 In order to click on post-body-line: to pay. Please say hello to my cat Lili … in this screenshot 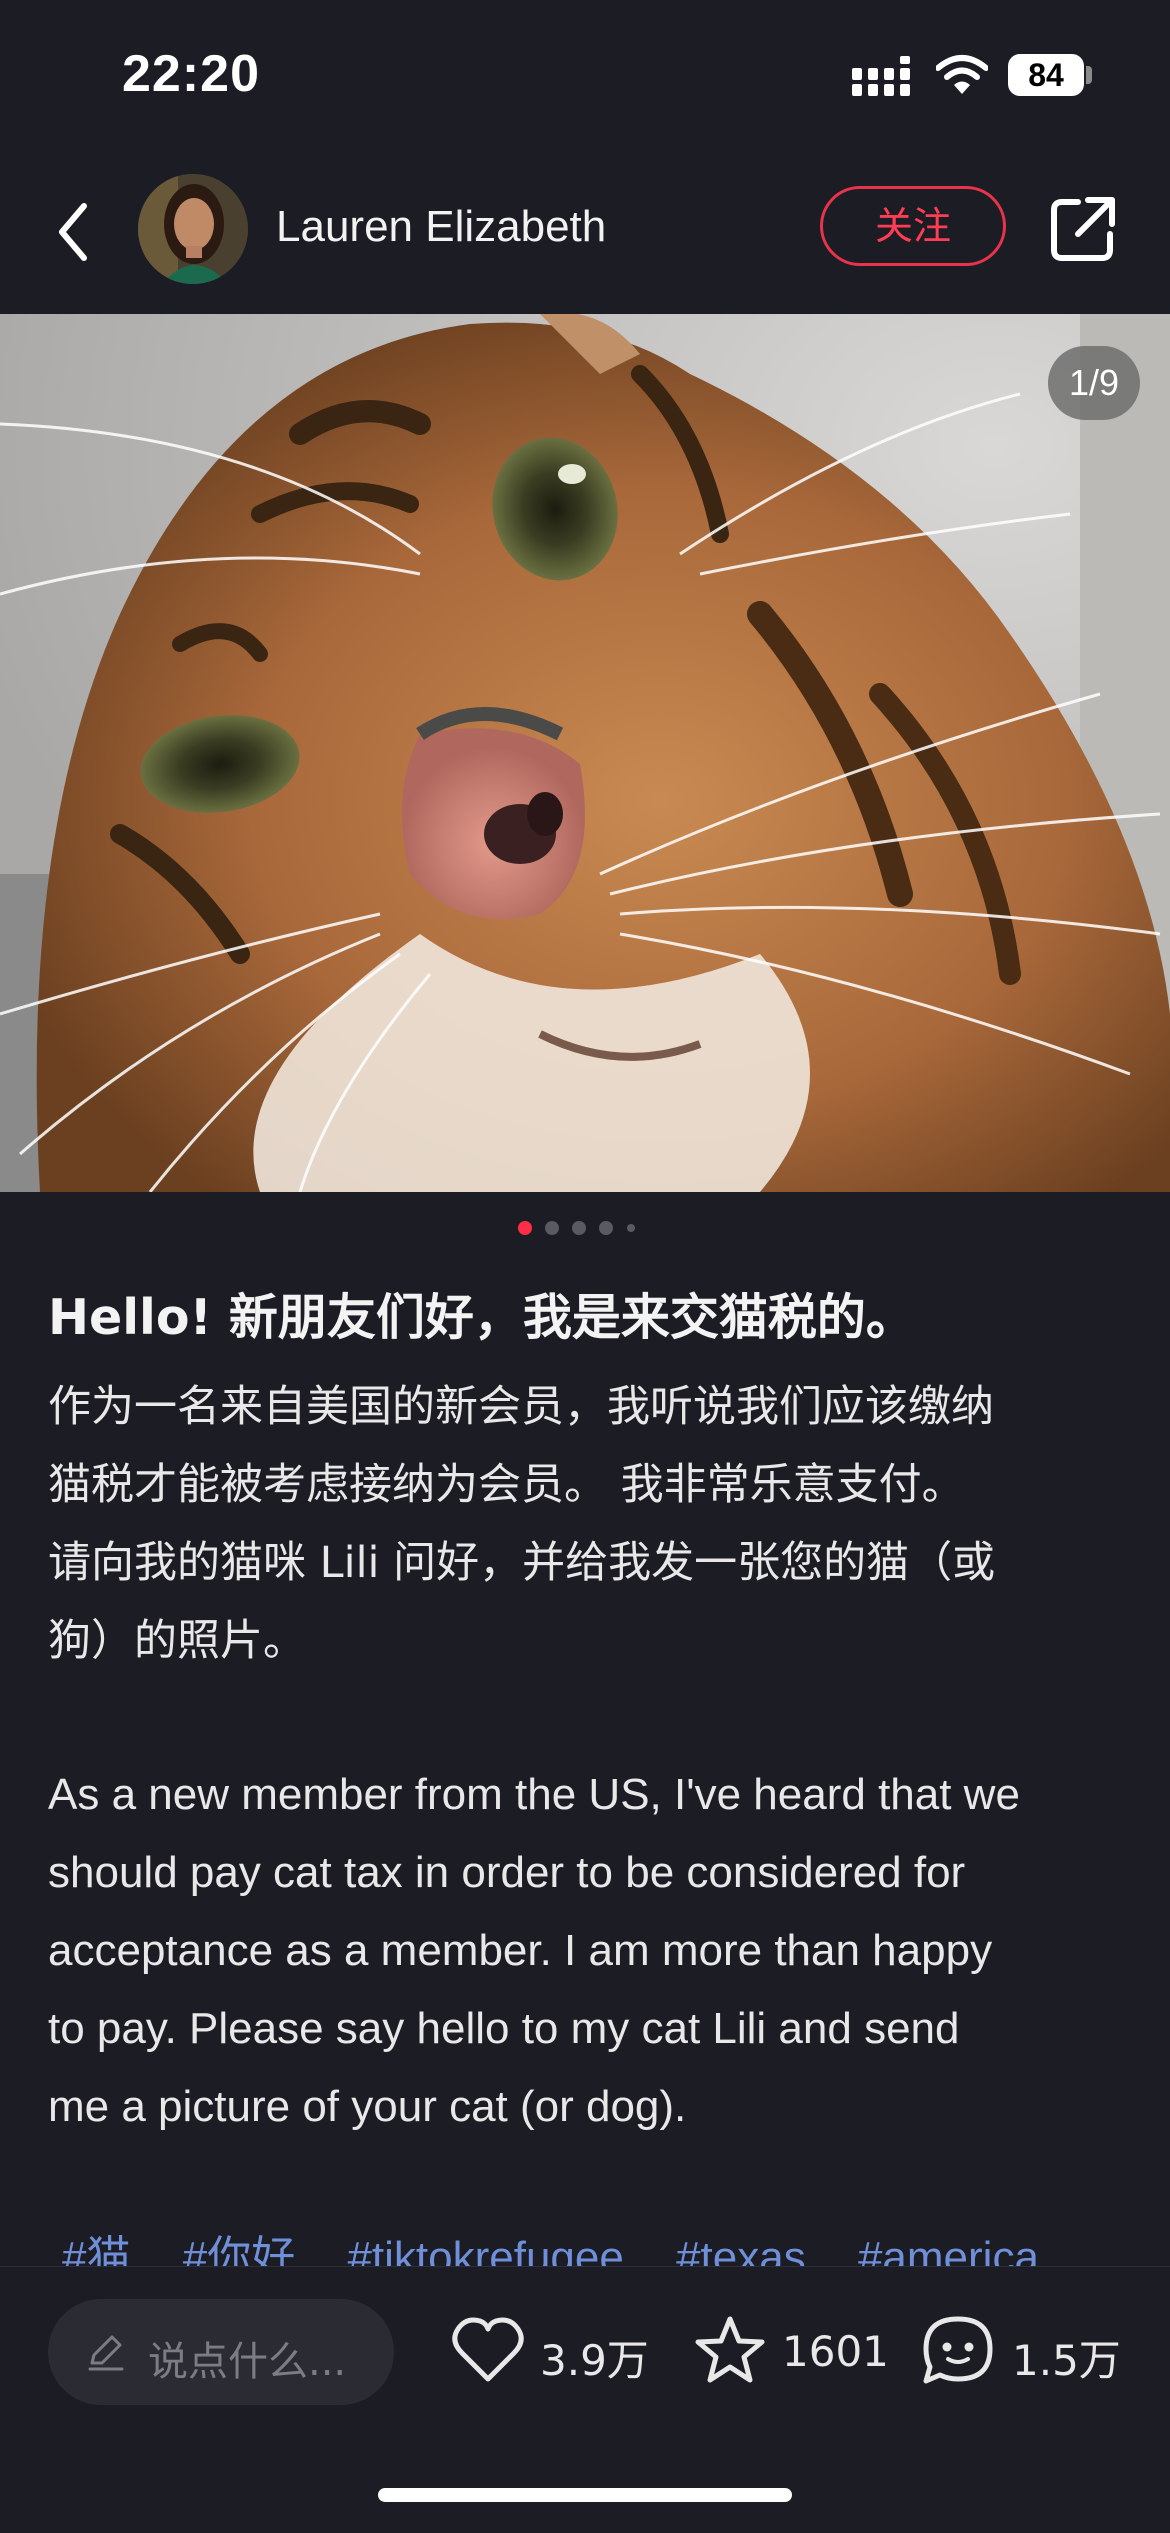, I will do `click(504, 2028)`.